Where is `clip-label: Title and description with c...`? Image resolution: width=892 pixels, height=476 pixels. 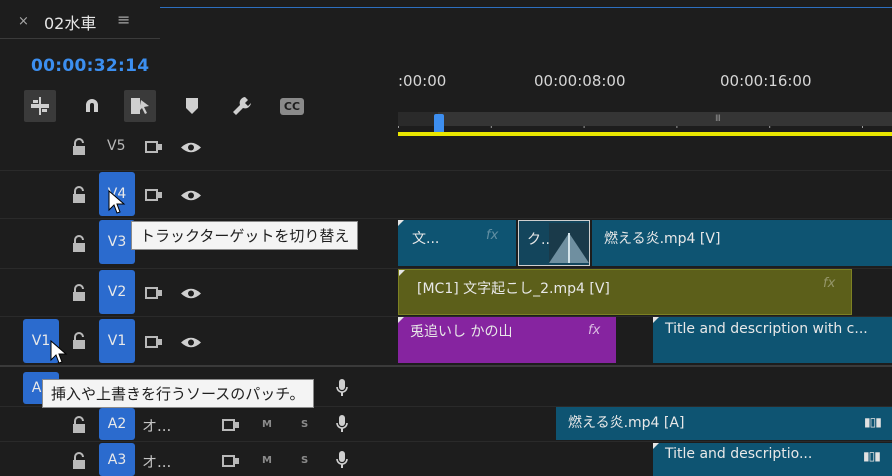 clip-label: Title and description with c... is located at coordinates (766, 329).